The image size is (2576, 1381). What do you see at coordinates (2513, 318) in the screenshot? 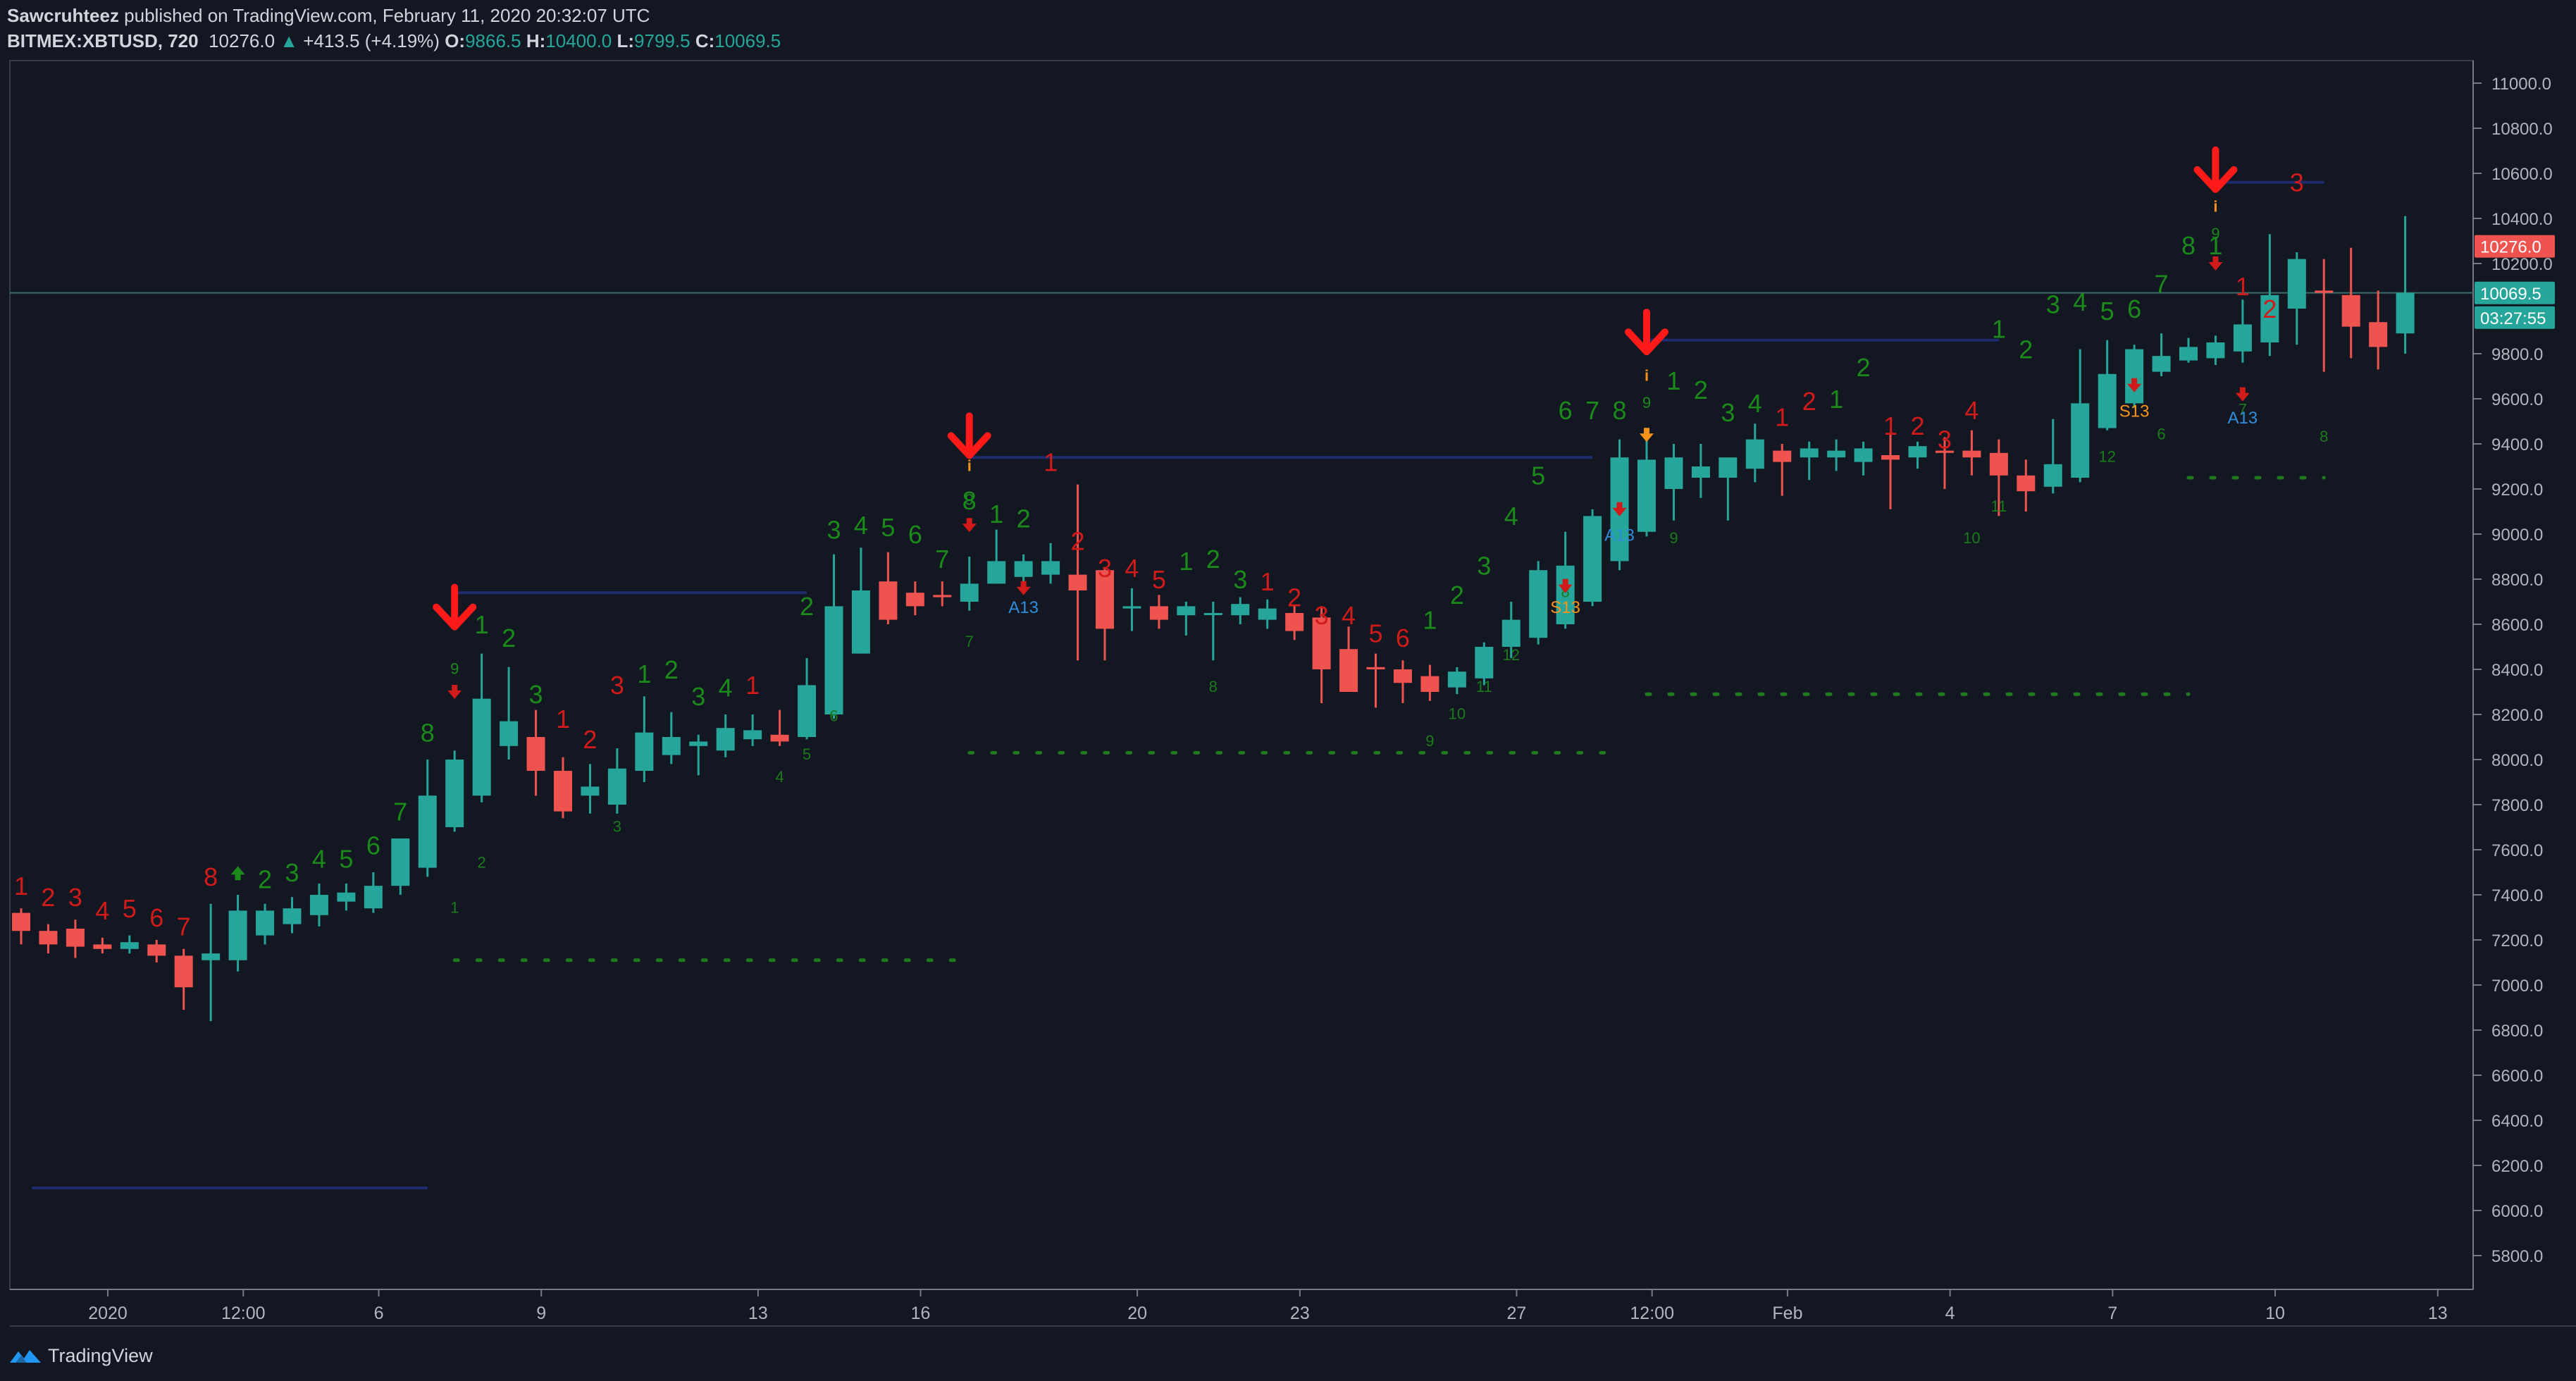
I see `price-tag-label: 03:27:55` at bounding box center [2513, 318].